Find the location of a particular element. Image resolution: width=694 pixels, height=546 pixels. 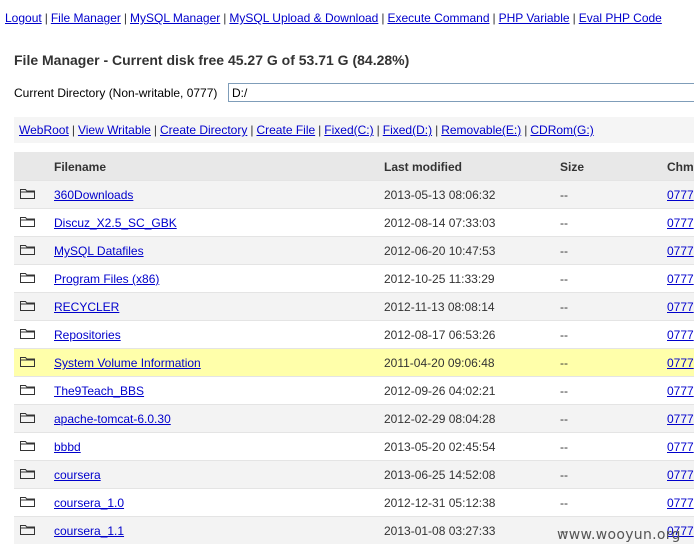

folder-name-link: coursera_1.0 is located at coordinates (89, 503).